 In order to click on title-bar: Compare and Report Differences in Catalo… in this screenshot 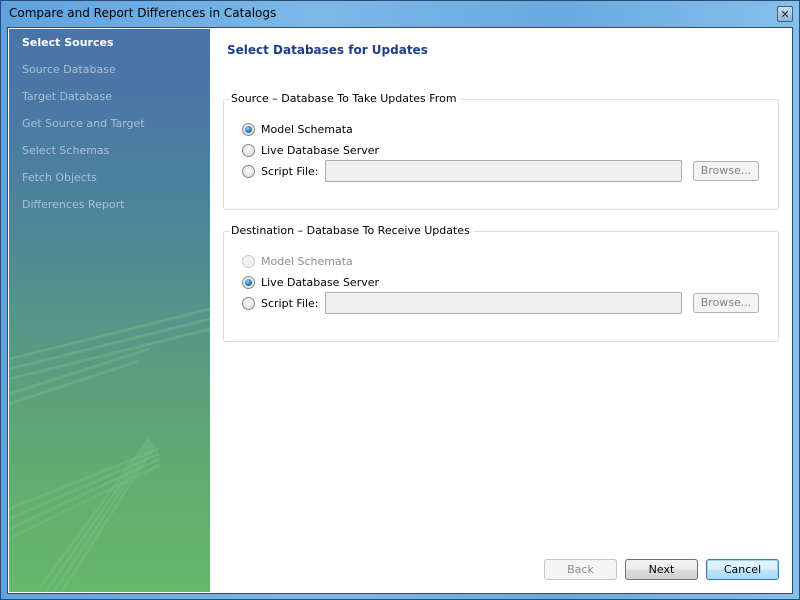, I will do `click(400, 13)`.